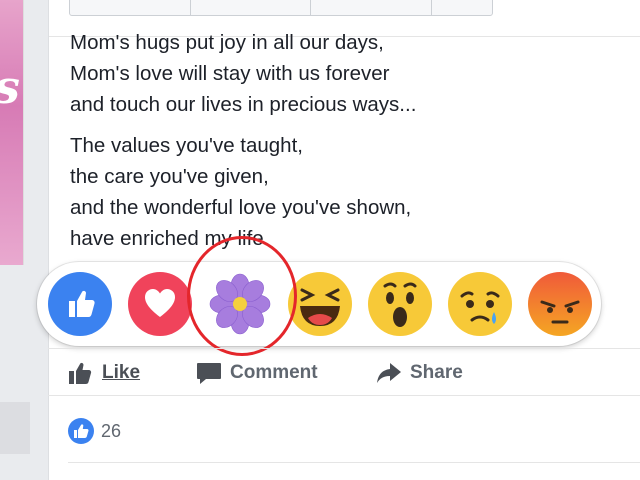 This screenshot has width=640, height=480. I want to click on poem-line: the care you've given,, so click(169, 176).